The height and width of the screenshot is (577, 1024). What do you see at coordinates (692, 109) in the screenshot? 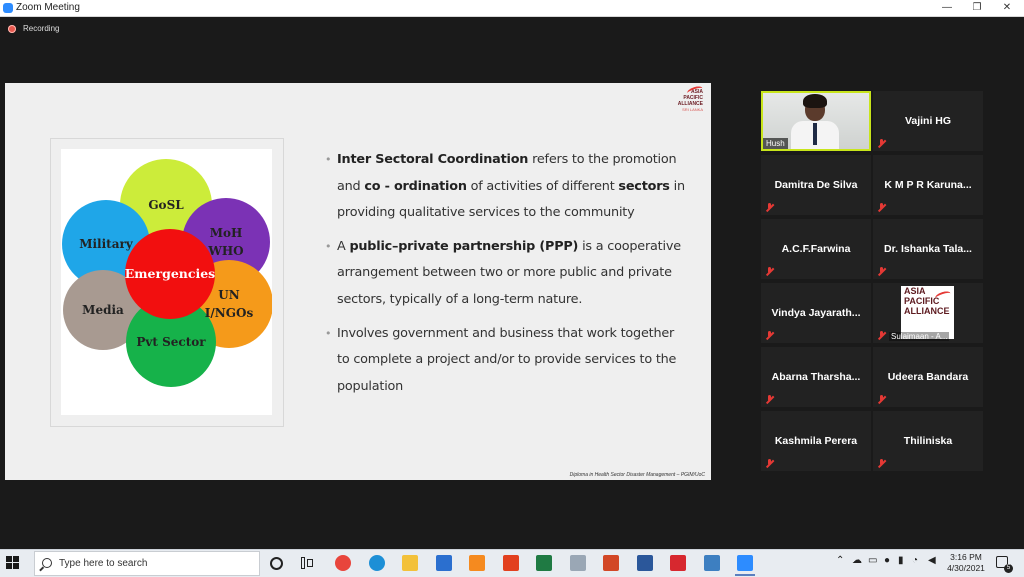
I see `logo-line: SRI LANKA` at bounding box center [692, 109].